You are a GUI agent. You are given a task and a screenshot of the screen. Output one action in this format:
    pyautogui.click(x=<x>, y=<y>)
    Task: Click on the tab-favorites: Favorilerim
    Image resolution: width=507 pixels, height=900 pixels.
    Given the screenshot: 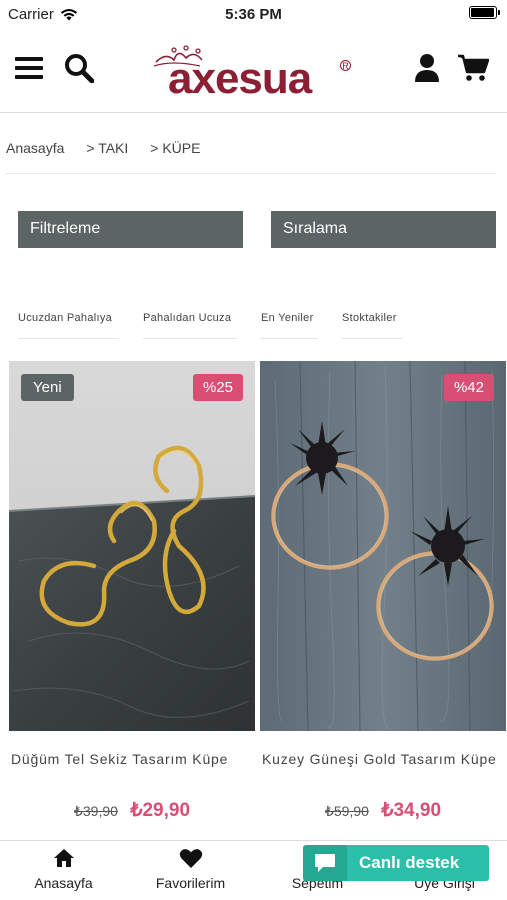 What is the action you would take?
    pyautogui.click(x=190, y=869)
    